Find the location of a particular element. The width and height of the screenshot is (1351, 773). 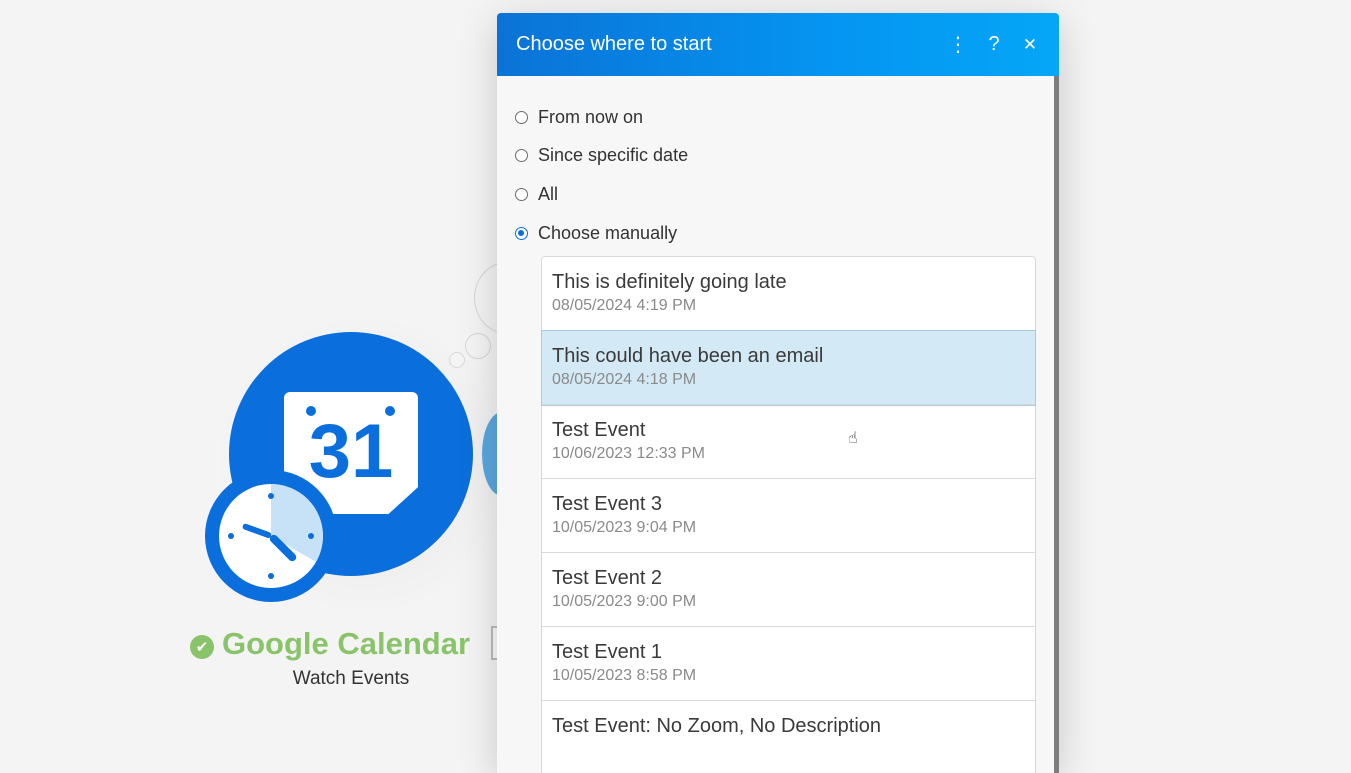

option-choose-manually: Choose manually is located at coordinates (787, 233).